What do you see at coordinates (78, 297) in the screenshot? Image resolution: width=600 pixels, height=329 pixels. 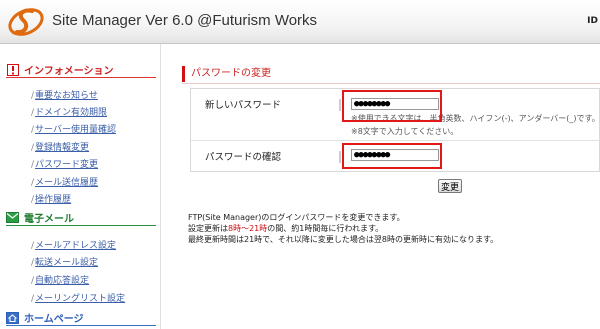 I see `sidebar-item-mailing-list: /メーリングリスト設定` at bounding box center [78, 297].